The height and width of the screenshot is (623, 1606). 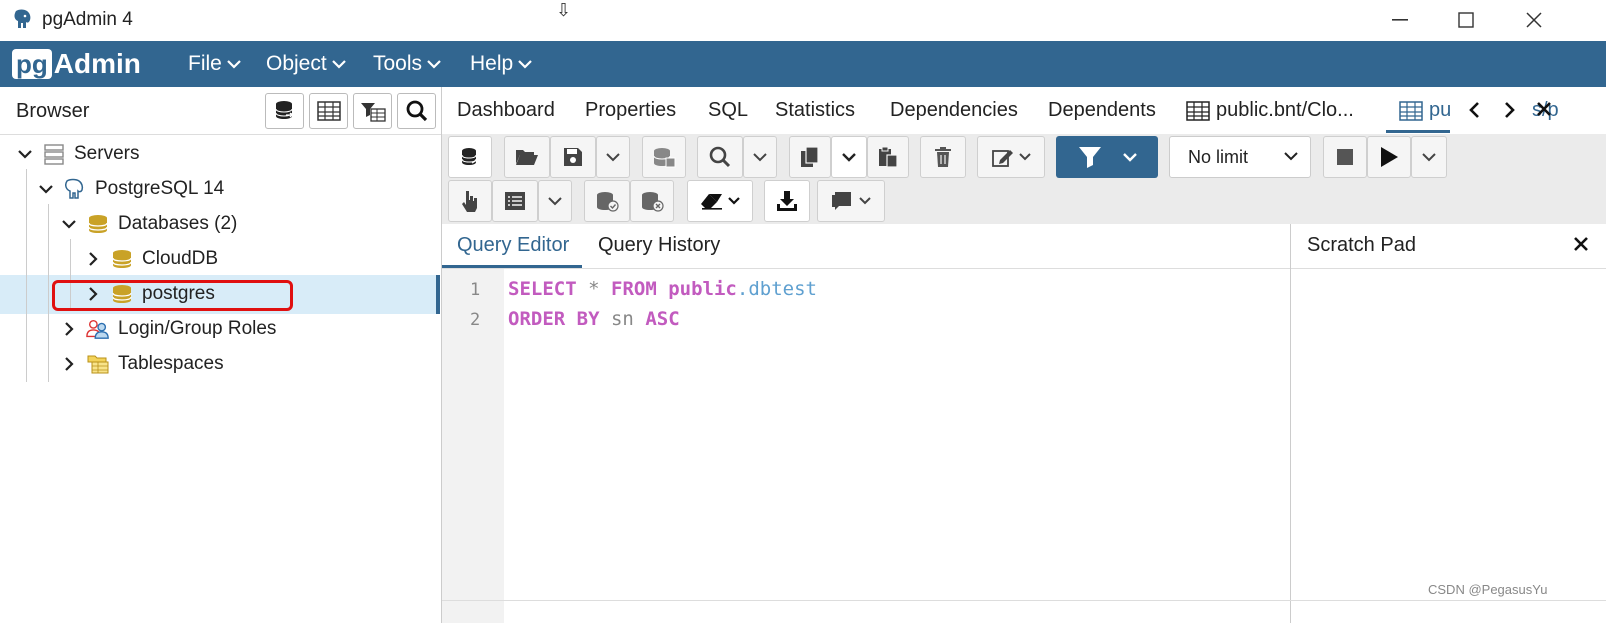 What do you see at coordinates (943, 157) in the screenshot?
I see `delete-button` at bounding box center [943, 157].